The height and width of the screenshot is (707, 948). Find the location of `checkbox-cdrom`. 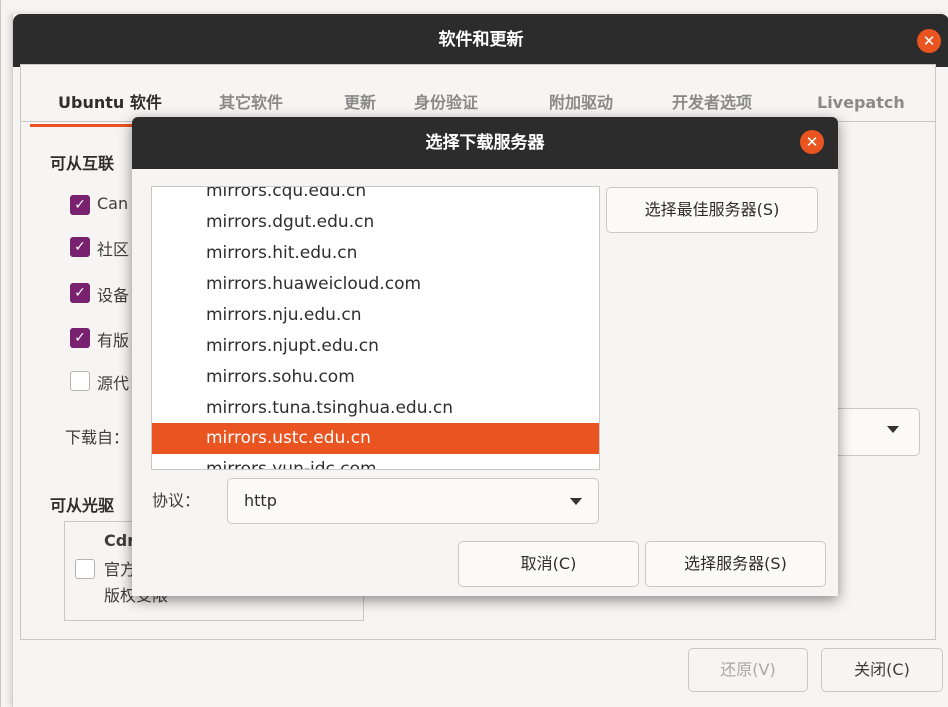

checkbox-cdrom is located at coordinates (85, 569).